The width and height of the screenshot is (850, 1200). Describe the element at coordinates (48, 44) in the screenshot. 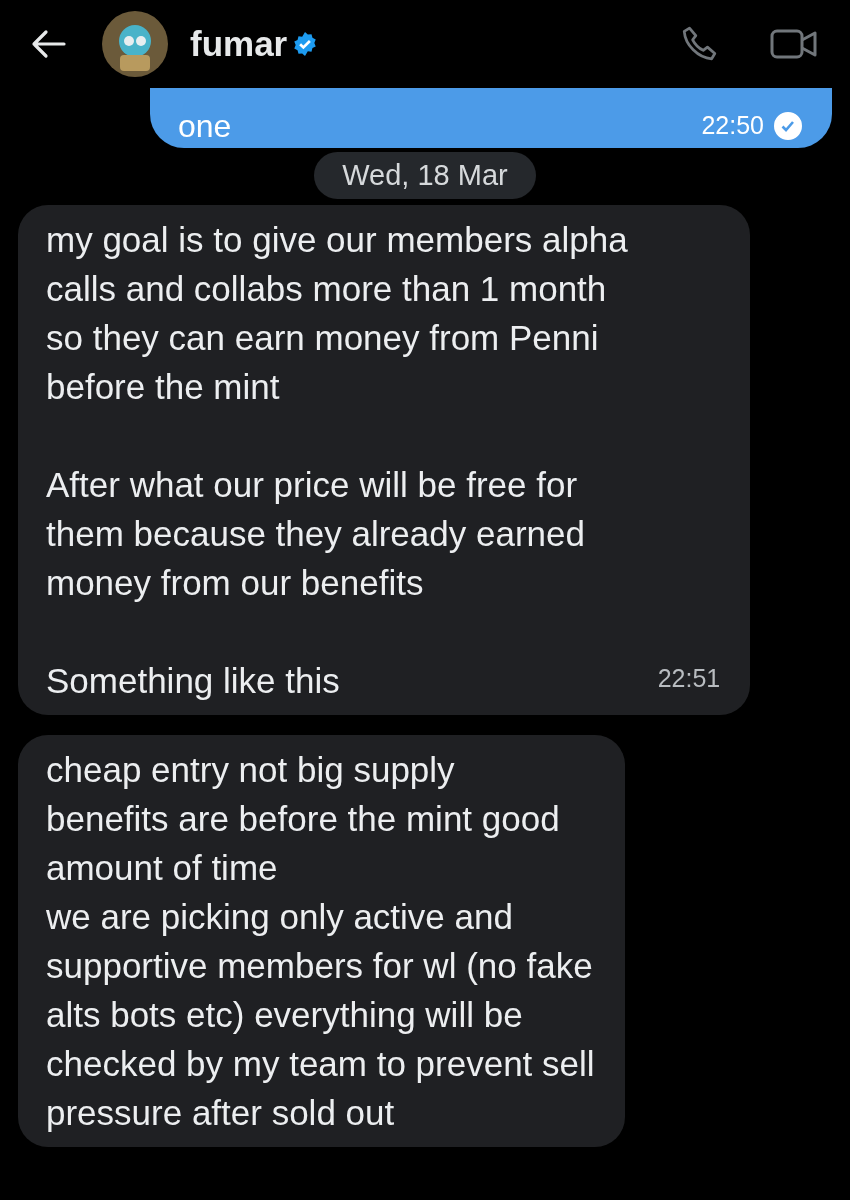

I see `back-arrow-icon` at that location.